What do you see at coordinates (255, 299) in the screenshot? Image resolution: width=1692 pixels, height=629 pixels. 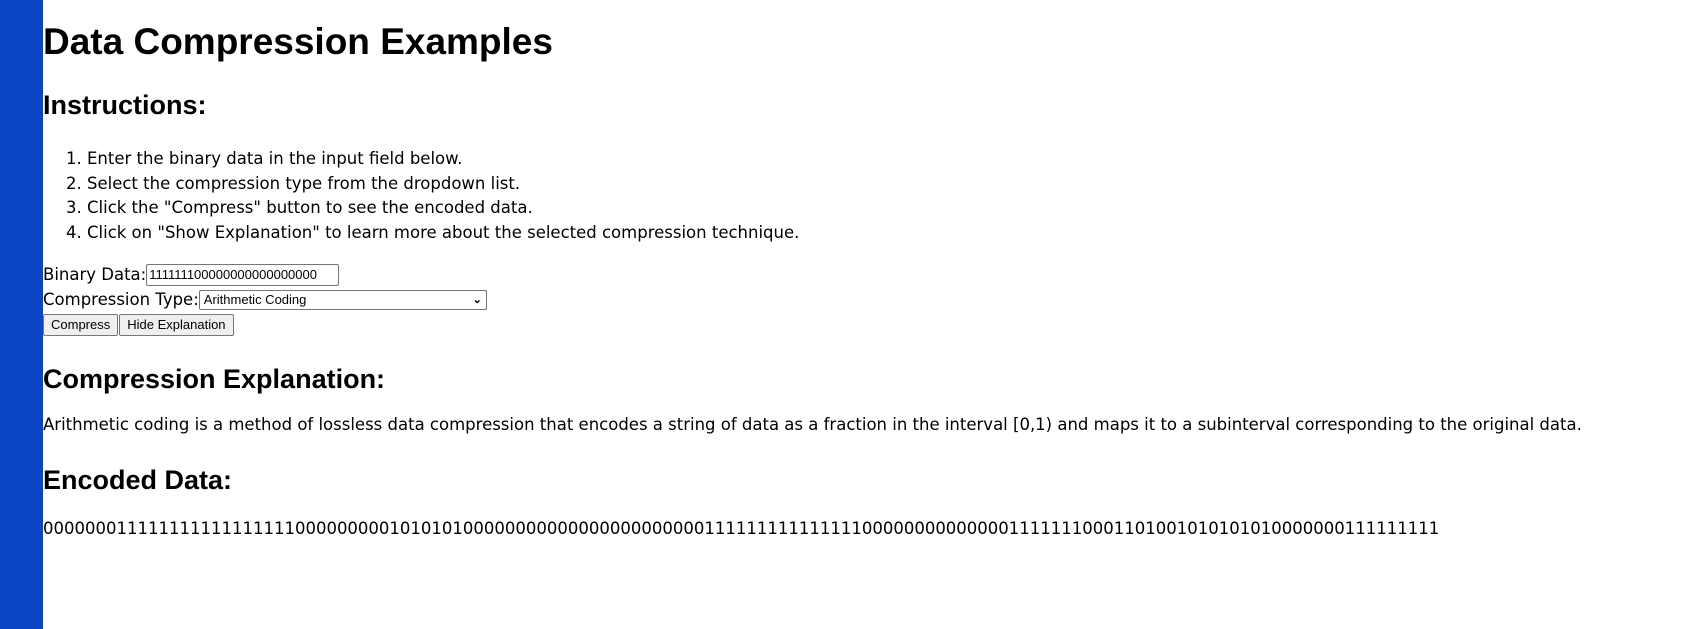 I see `compression-type-selected: Arithmetic Coding` at bounding box center [255, 299].